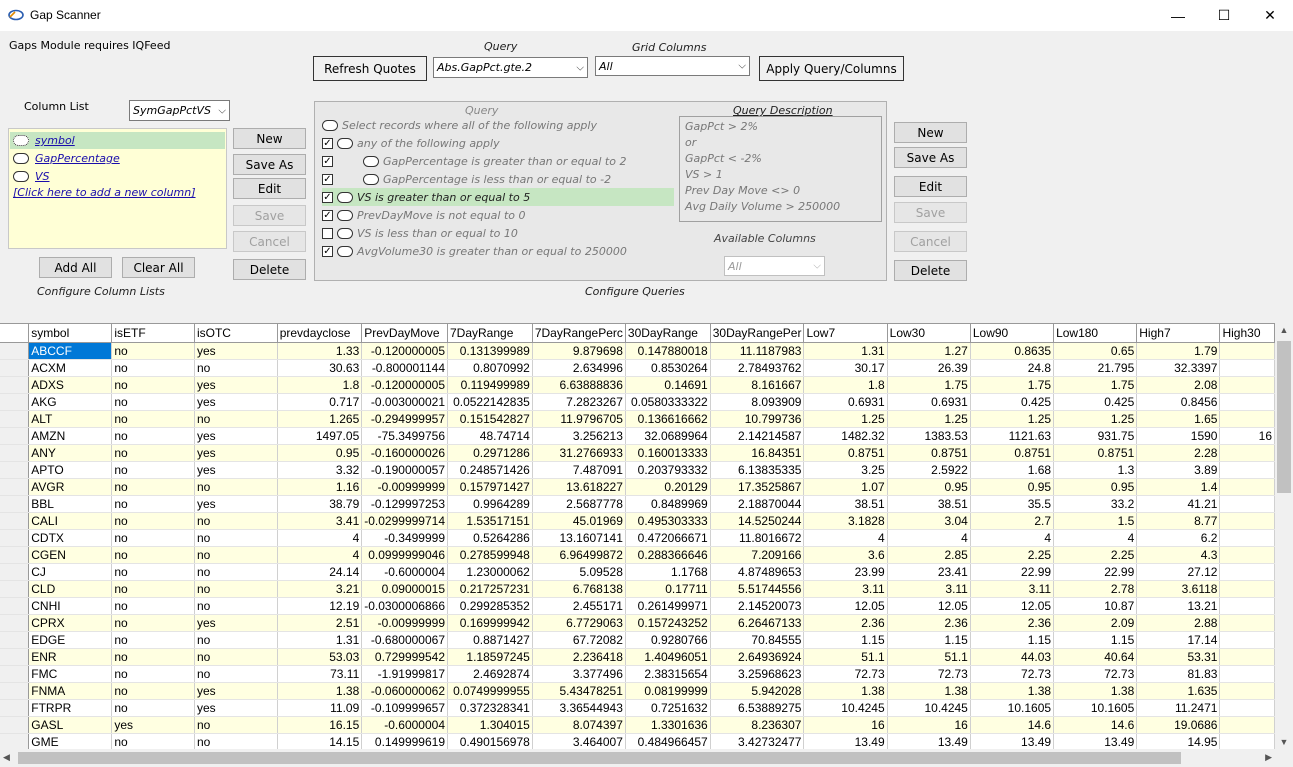 This screenshot has height=767, width=1293. I want to click on cell-high7: 32.3397, so click(1178, 368).